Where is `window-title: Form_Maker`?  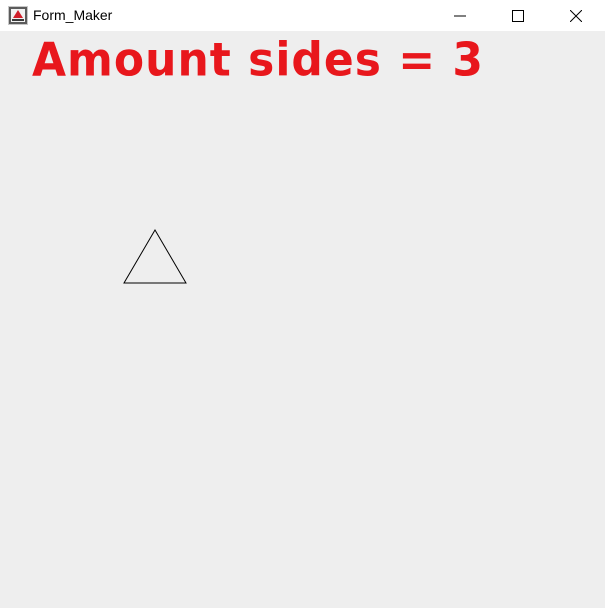 window-title: Form_Maker is located at coordinates (73, 15).